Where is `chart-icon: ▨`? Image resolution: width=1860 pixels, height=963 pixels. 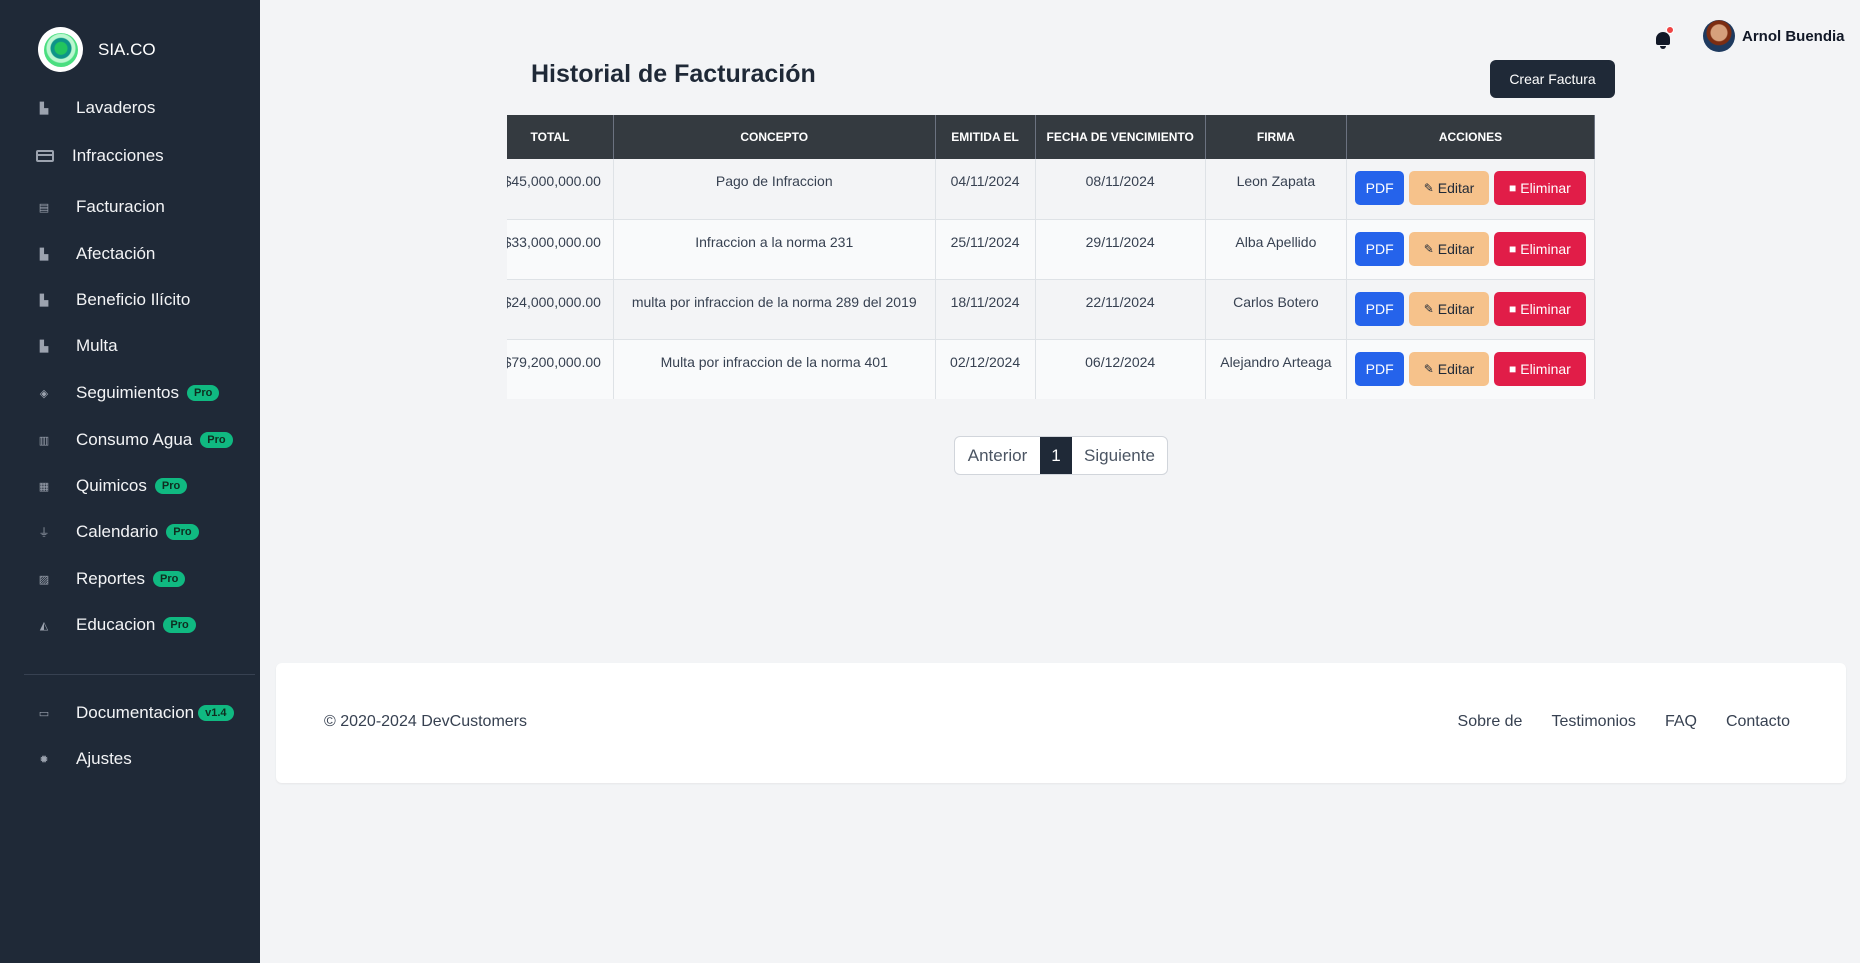
chart-icon: ▨ is located at coordinates (44, 579).